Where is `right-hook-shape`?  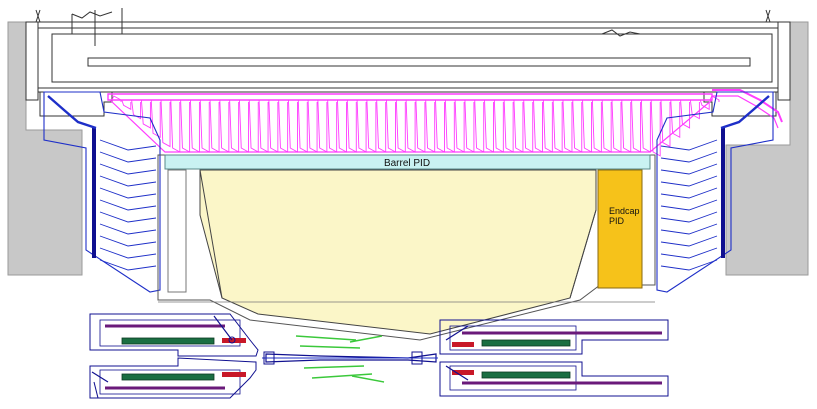
right-hook-shape is located at coordinates (621, 33).